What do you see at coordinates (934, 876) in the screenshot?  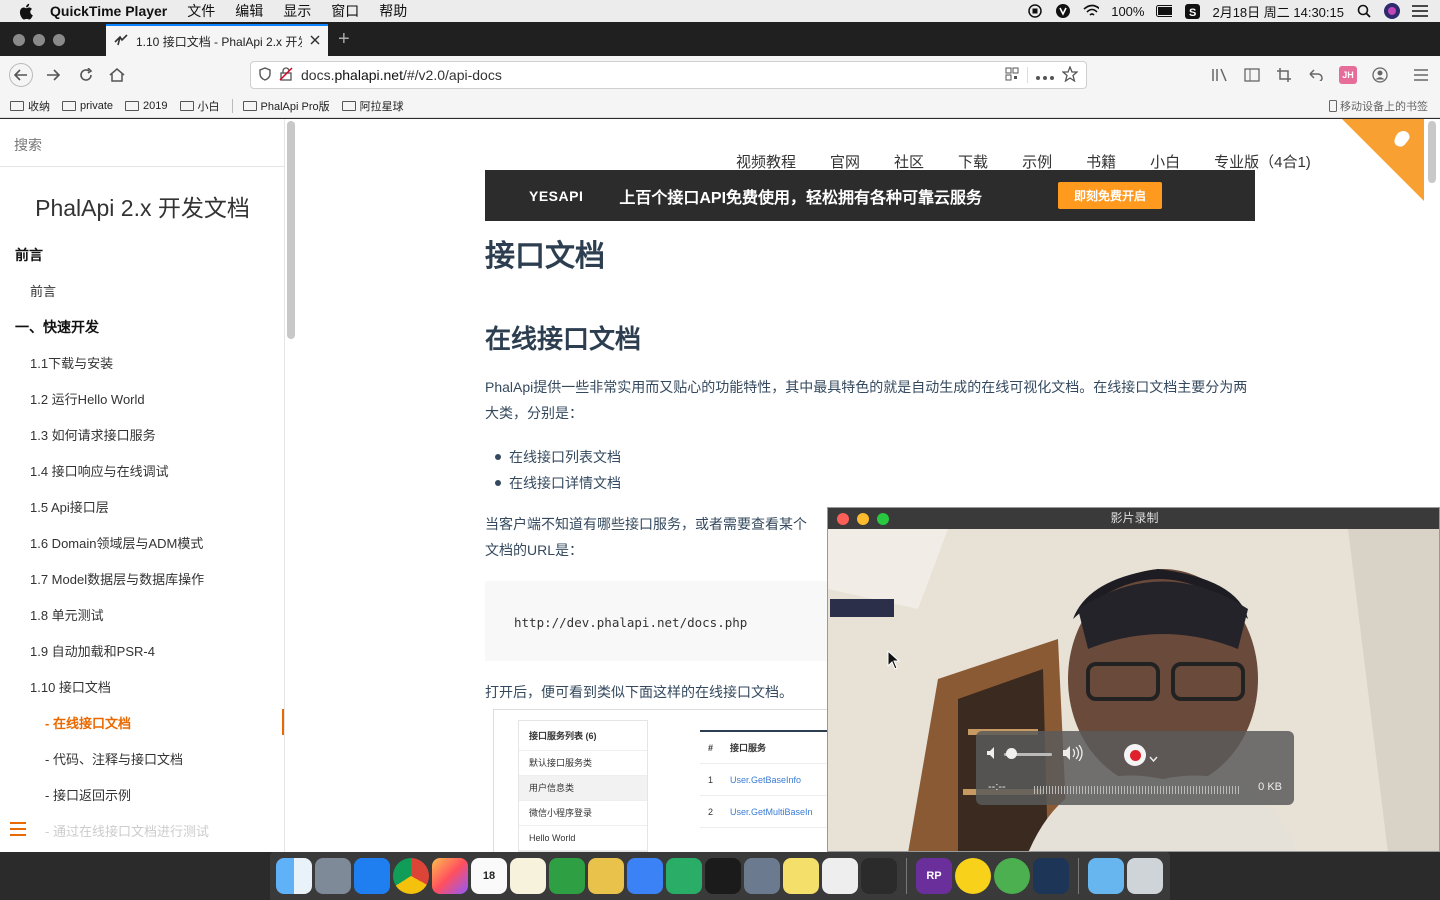 I see `axure-icon: RP` at bounding box center [934, 876].